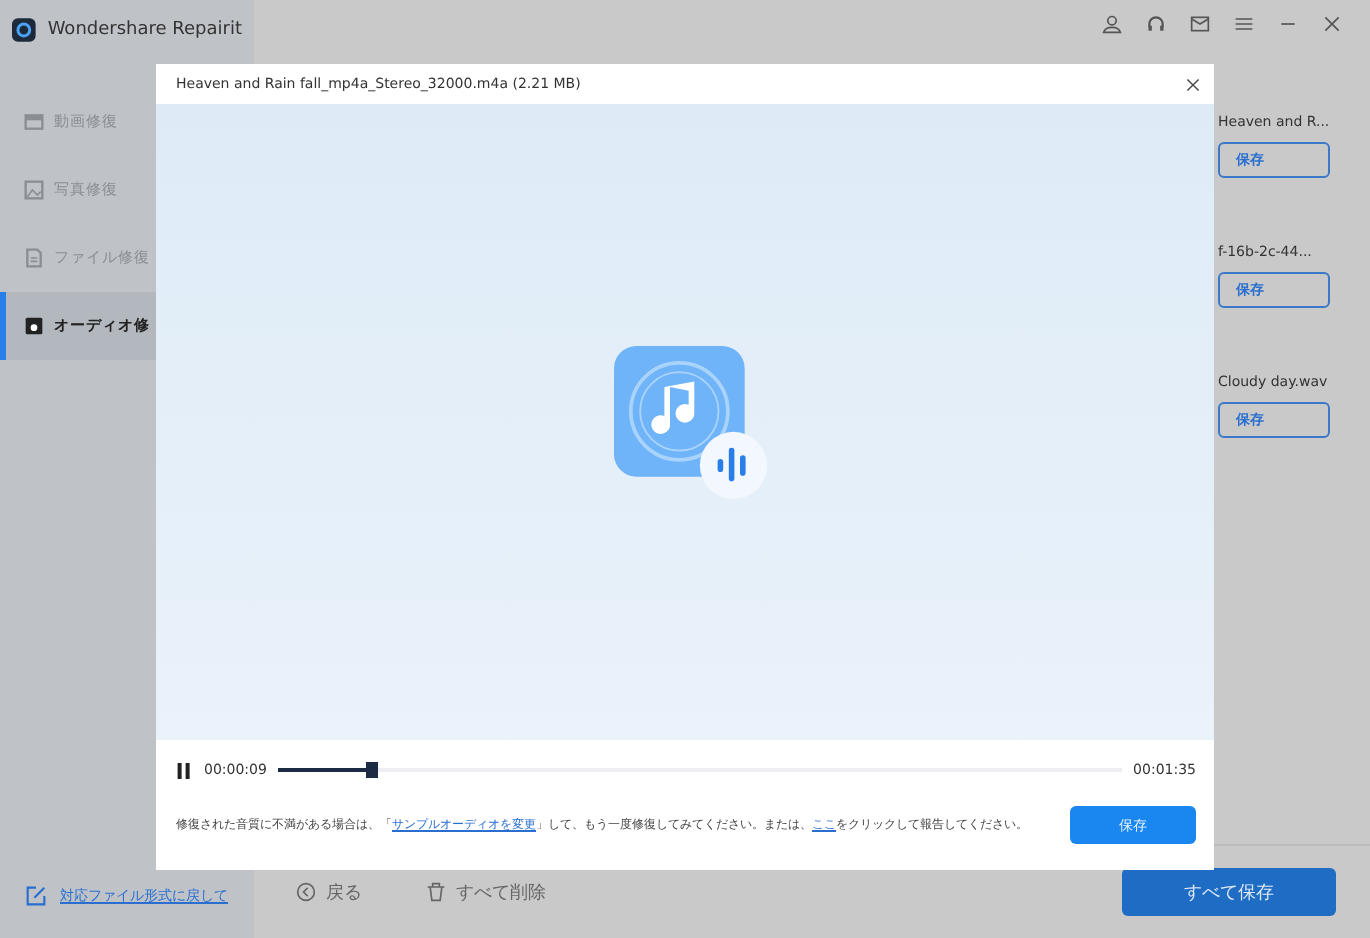 The height and width of the screenshot is (938, 1370). Describe the element at coordinates (1229, 892) in the screenshot. I see `save-all-button: すべて保存` at that location.